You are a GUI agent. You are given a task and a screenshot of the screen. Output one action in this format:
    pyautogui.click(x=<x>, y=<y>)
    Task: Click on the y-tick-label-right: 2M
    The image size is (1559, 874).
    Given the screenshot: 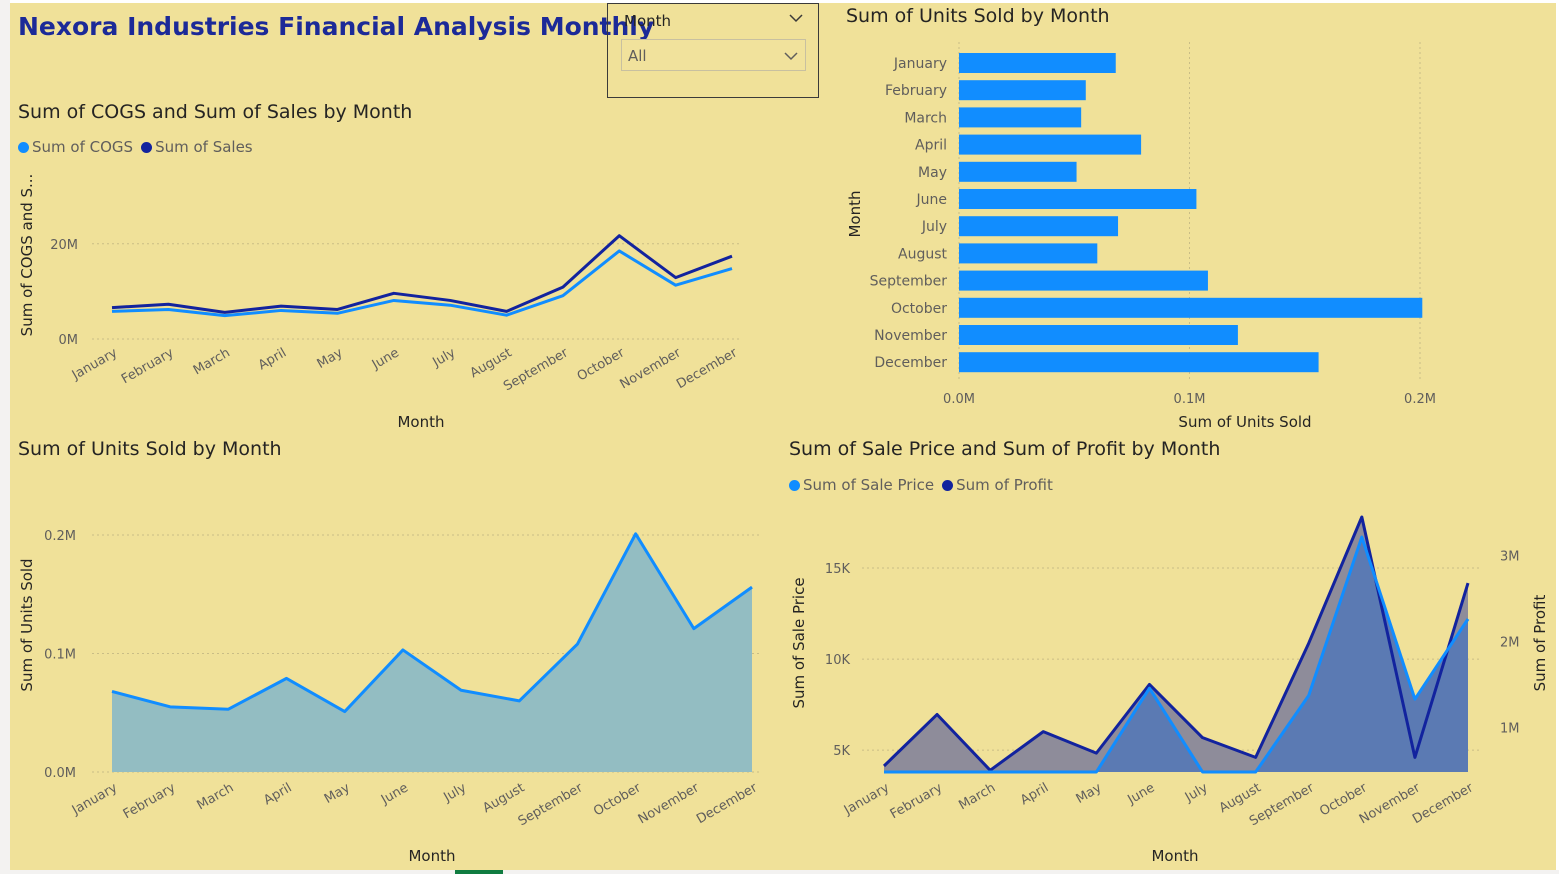 What is the action you would take?
    pyautogui.click(x=1510, y=642)
    